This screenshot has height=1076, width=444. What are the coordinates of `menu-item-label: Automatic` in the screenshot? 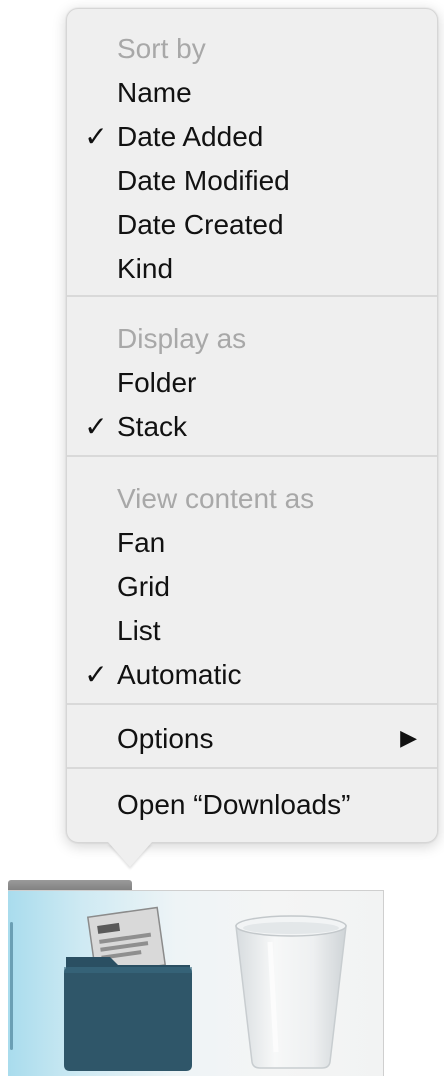 It's located at (179, 674).